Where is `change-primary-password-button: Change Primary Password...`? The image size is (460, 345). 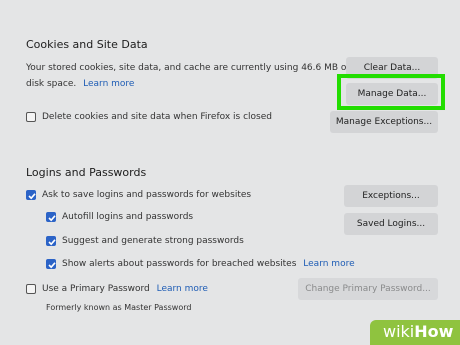
change-primary-password-button: Change Primary Password... is located at coordinates (368, 289).